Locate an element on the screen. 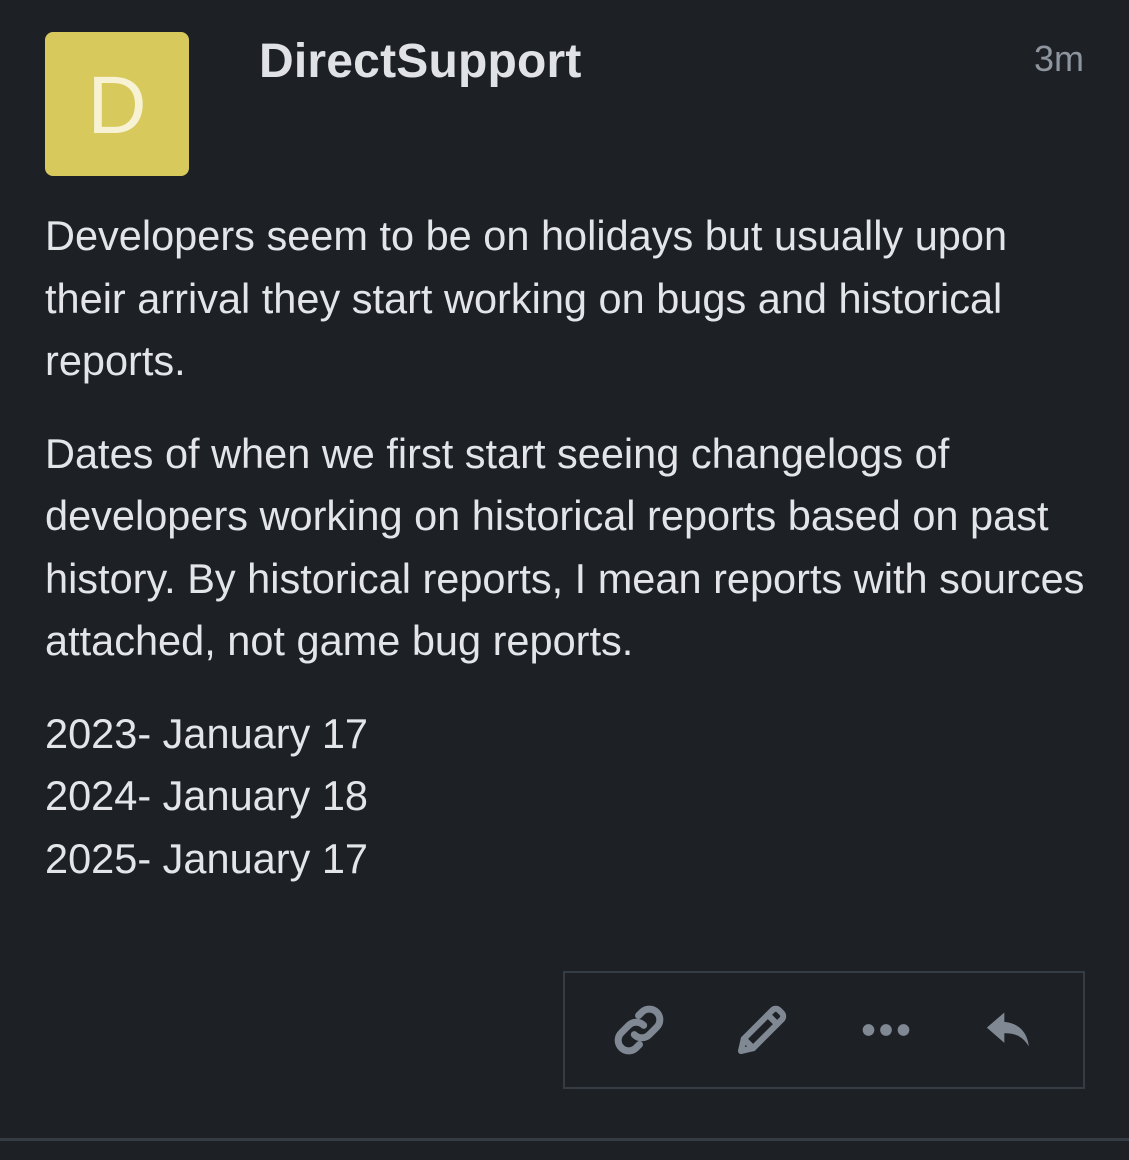 The height and width of the screenshot is (1160, 1129). post-divider is located at coordinates (564, 1139).